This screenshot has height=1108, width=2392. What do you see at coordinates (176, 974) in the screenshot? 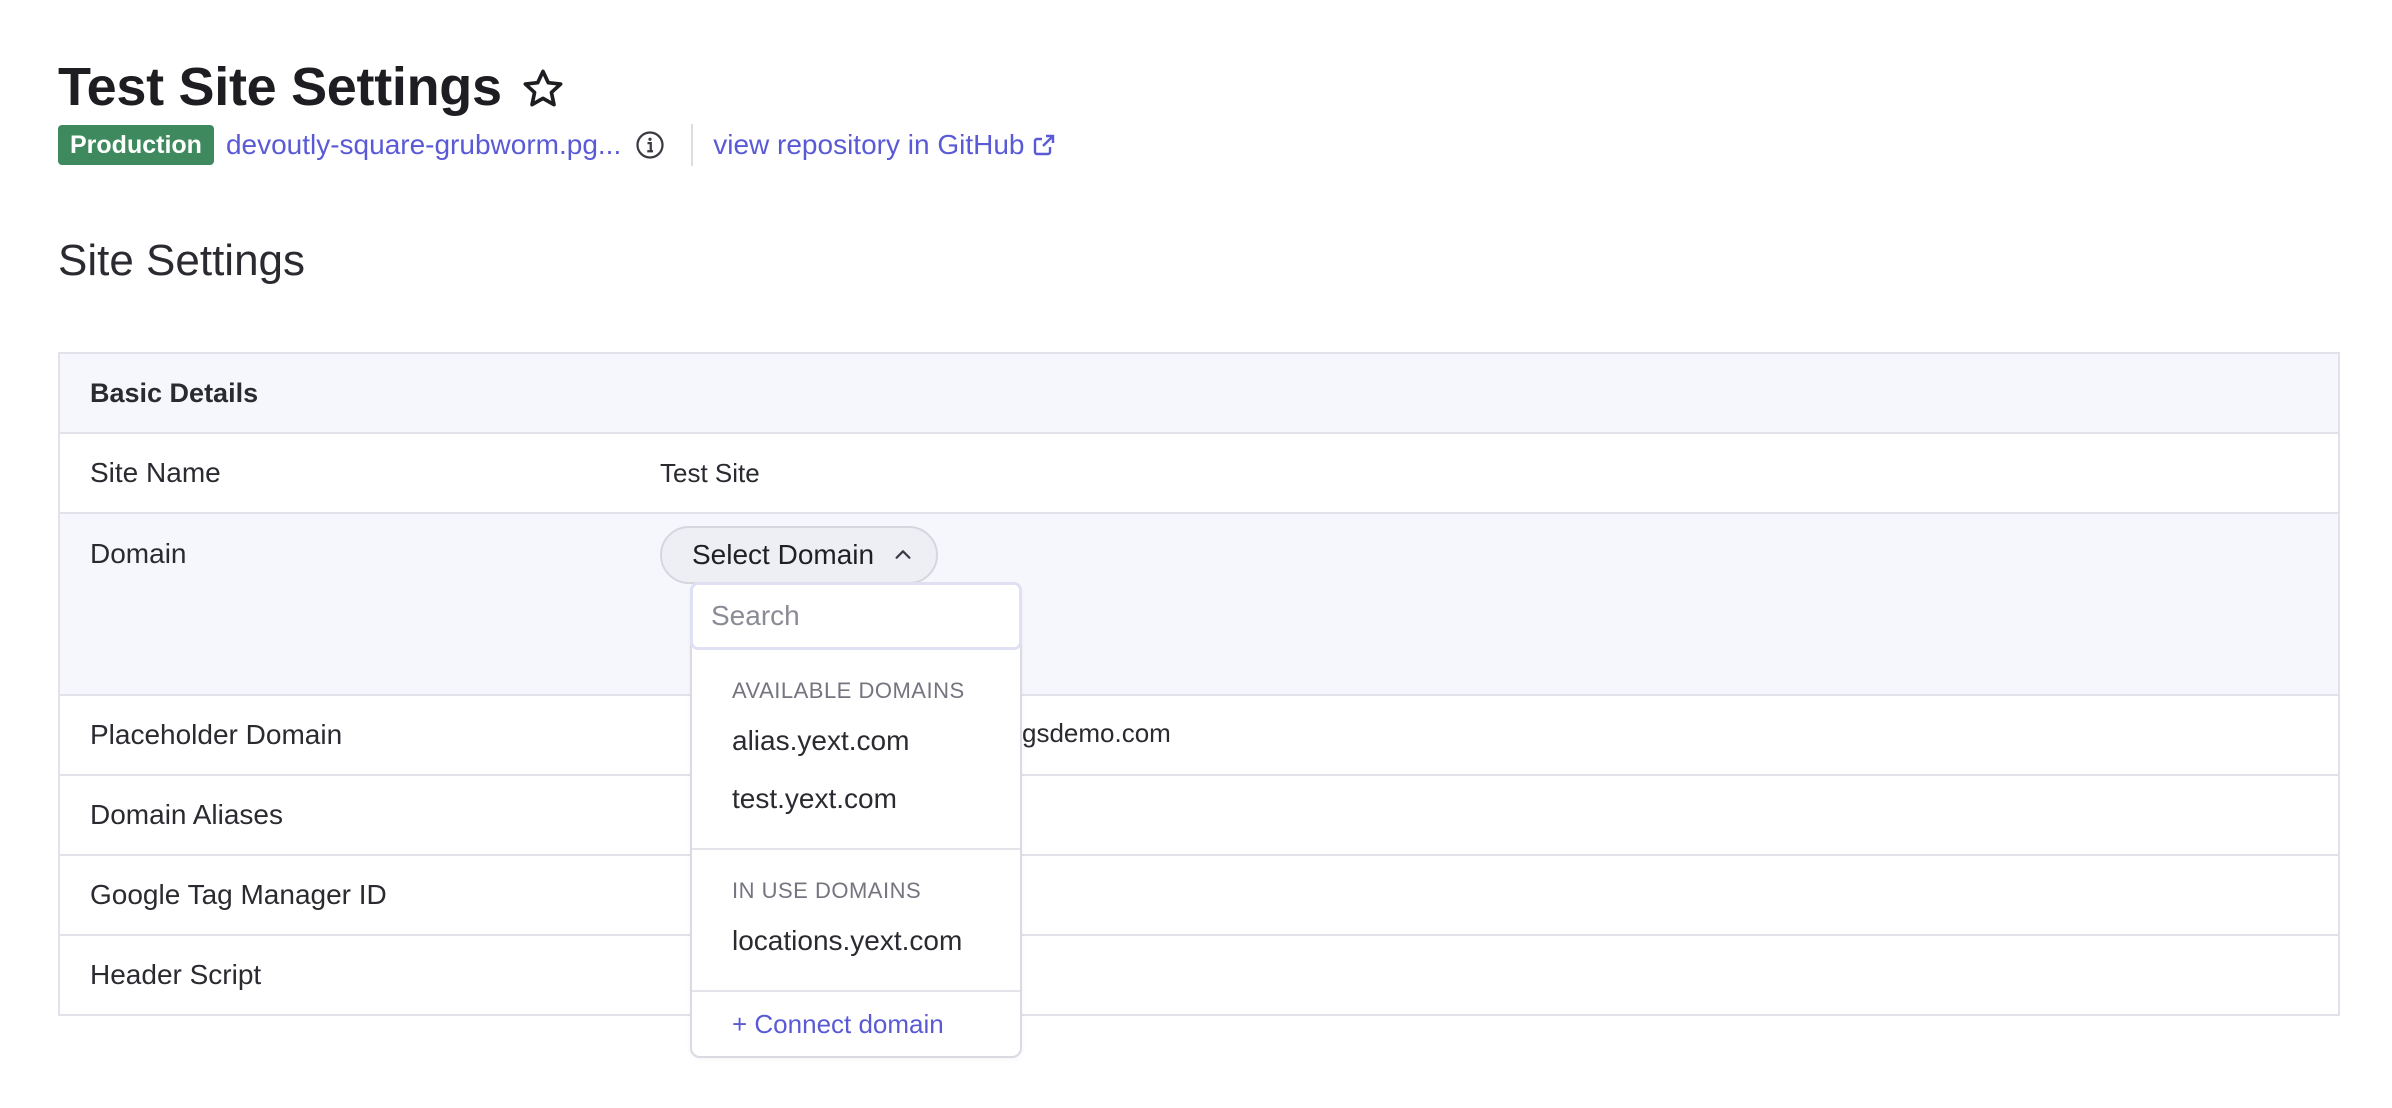
I see `row-label: Header Script` at bounding box center [176, 974].